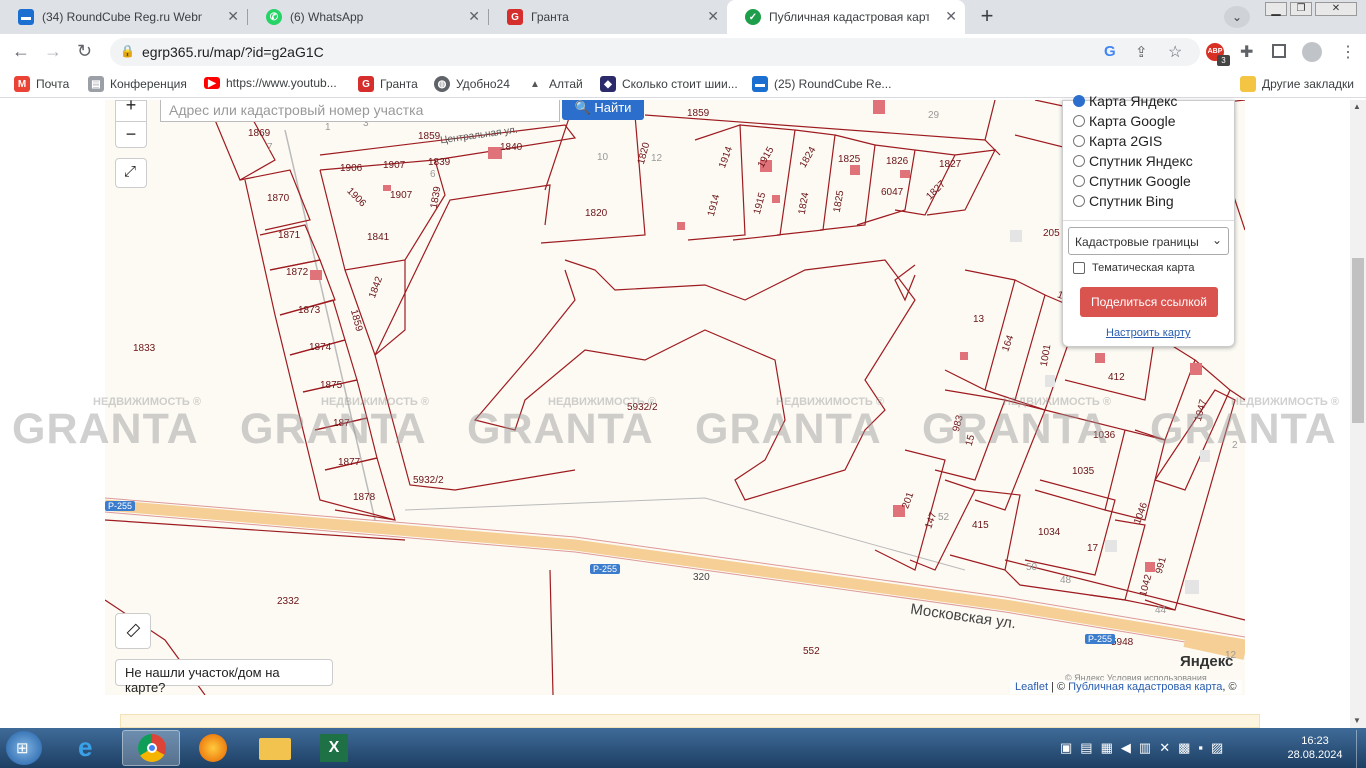 Image resolution: width=1366 pixels, height=768 pixels. I want to click on extensions-puzzle-icon: ✚, so click(1246, 52).